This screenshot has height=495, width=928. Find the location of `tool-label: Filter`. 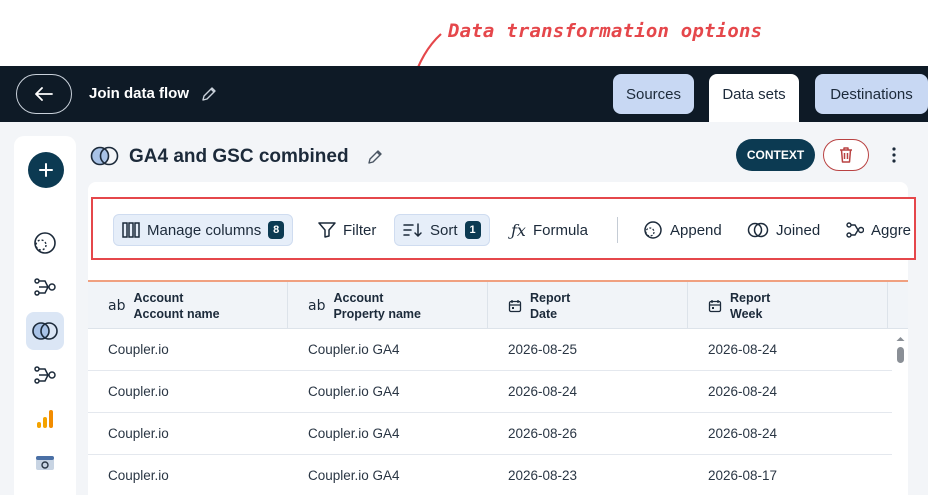

tool-label: Filter is located at coordinates (360, 230).